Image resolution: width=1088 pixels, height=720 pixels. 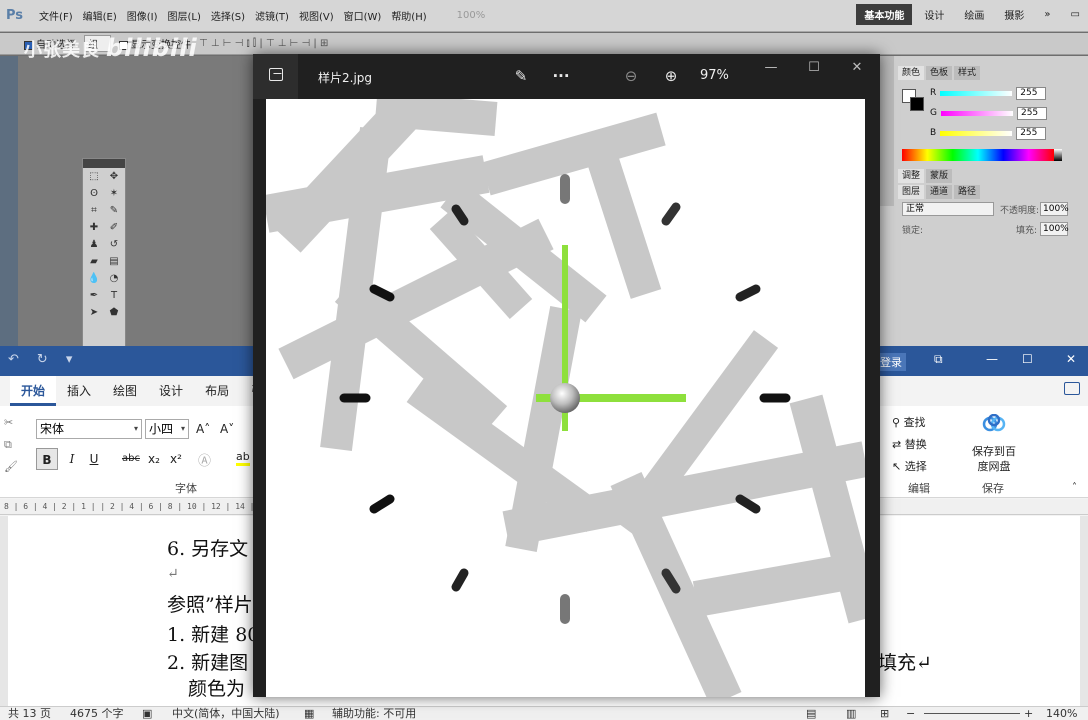 I want to click on maximize-icon: ☐, so click(x=1027, y=359).